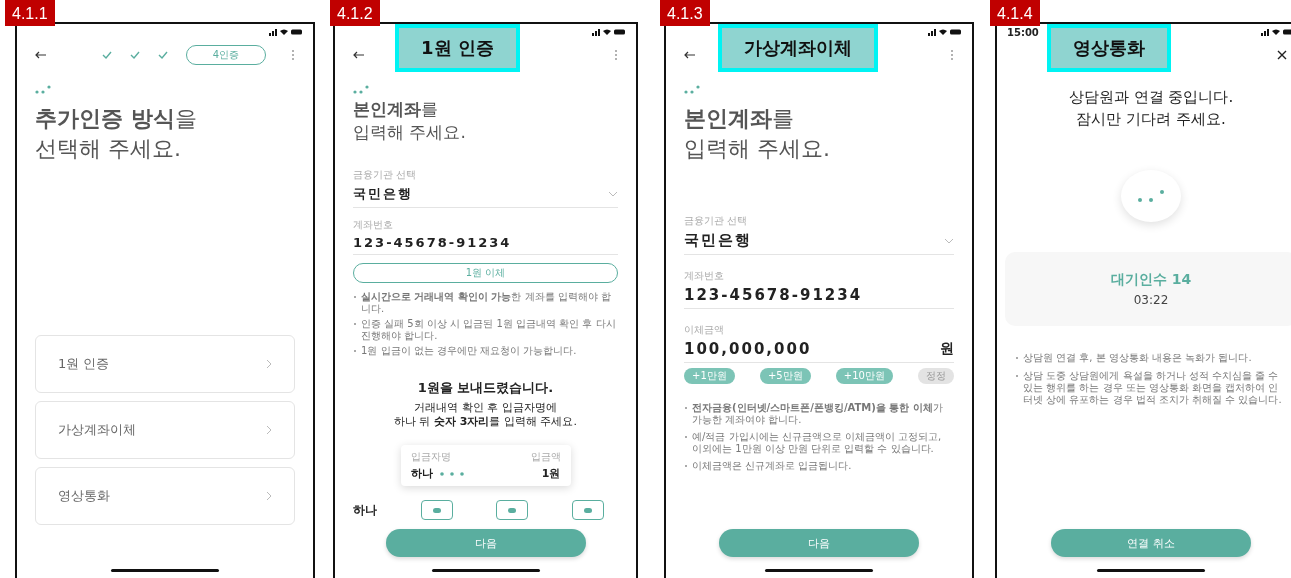 Image resolution: width=1291 pixels, height=578 pixels. Describe the element at coordinates (819, 466) in the screenshot. I see `notice-text: 이체금액은 신규계좌로 입금됩니다.` at that location.